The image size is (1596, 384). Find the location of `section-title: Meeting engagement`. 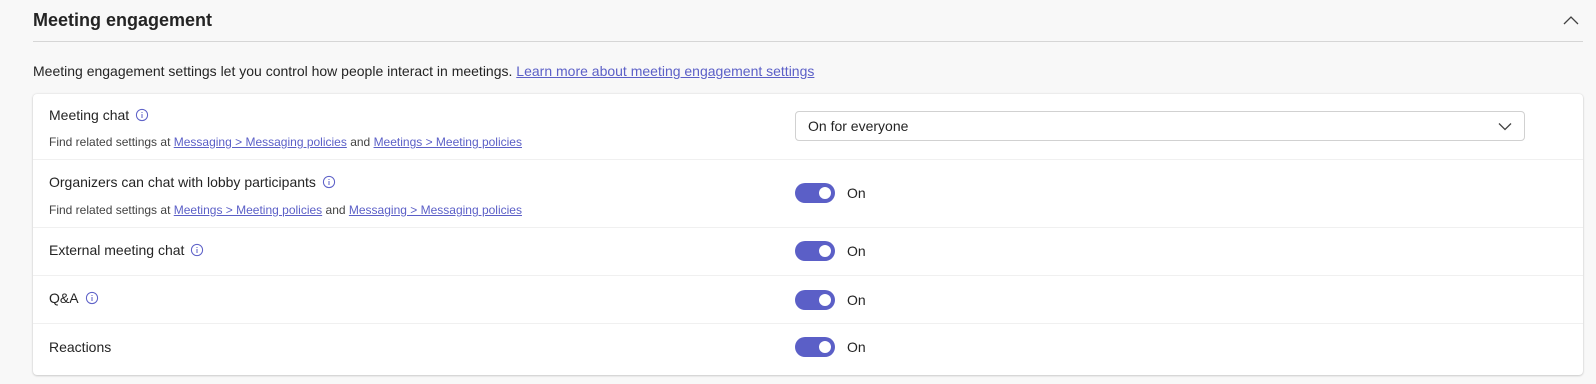

section-title: Meeting engagement is located at coordinates (123, 19).